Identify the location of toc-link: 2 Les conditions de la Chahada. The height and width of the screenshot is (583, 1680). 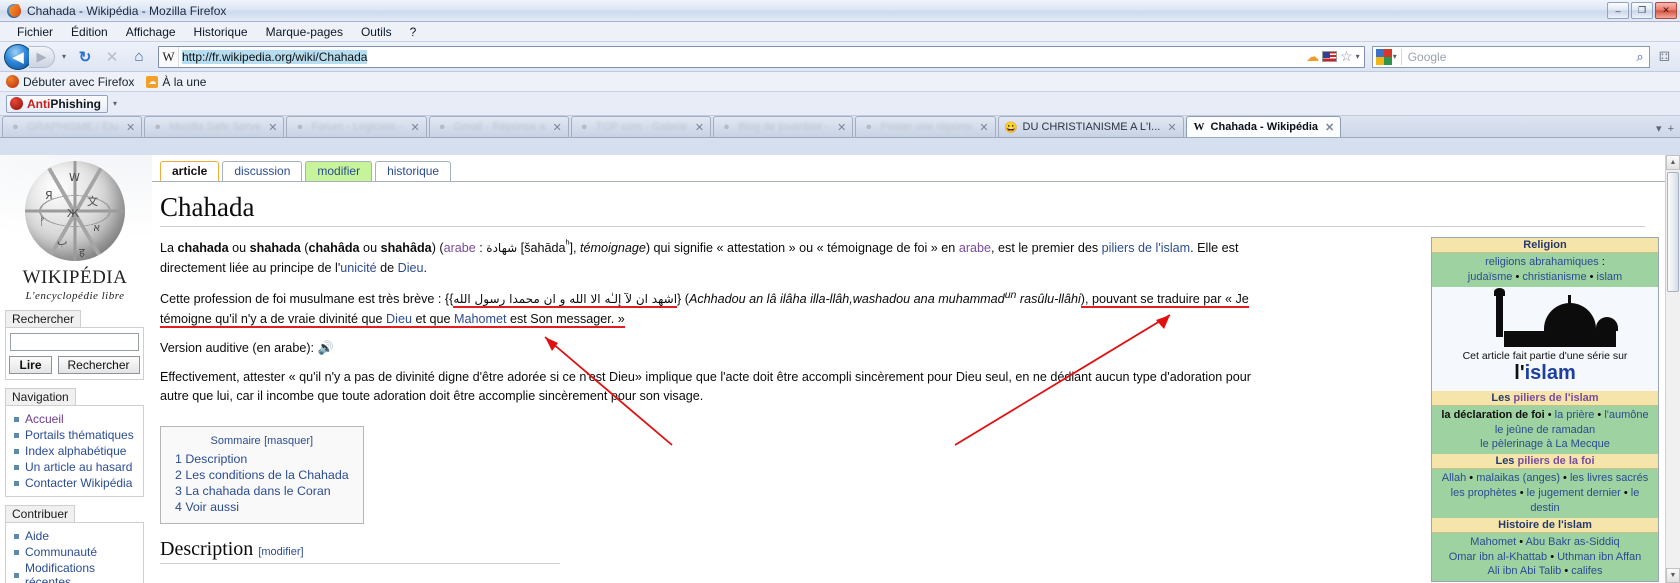
(262, 475).